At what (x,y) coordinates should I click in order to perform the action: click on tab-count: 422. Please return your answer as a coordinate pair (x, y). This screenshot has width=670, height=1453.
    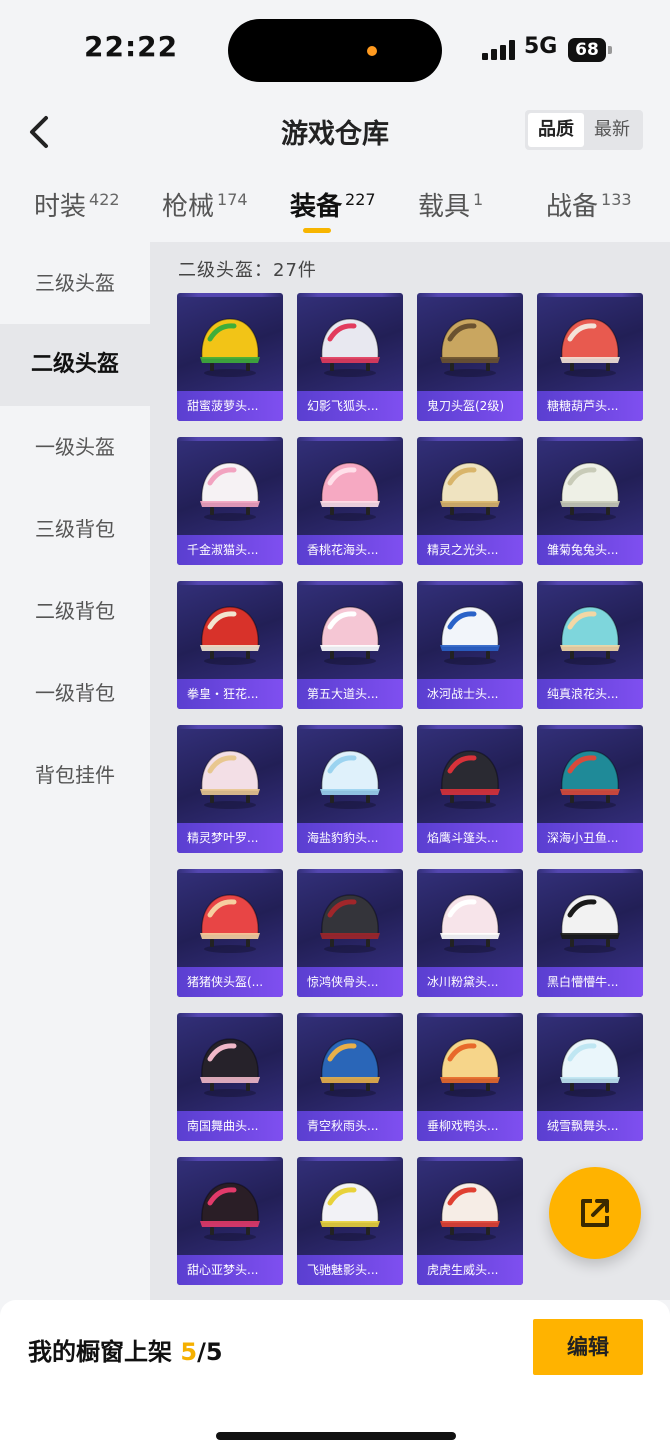
    Looking at the image, I should click on (104, 199).